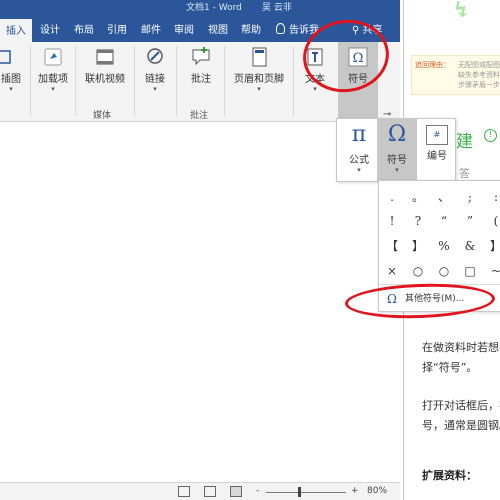  I want to click on paragraph-2-line-2: 号，通常是圆钢。, so click(461, 425).